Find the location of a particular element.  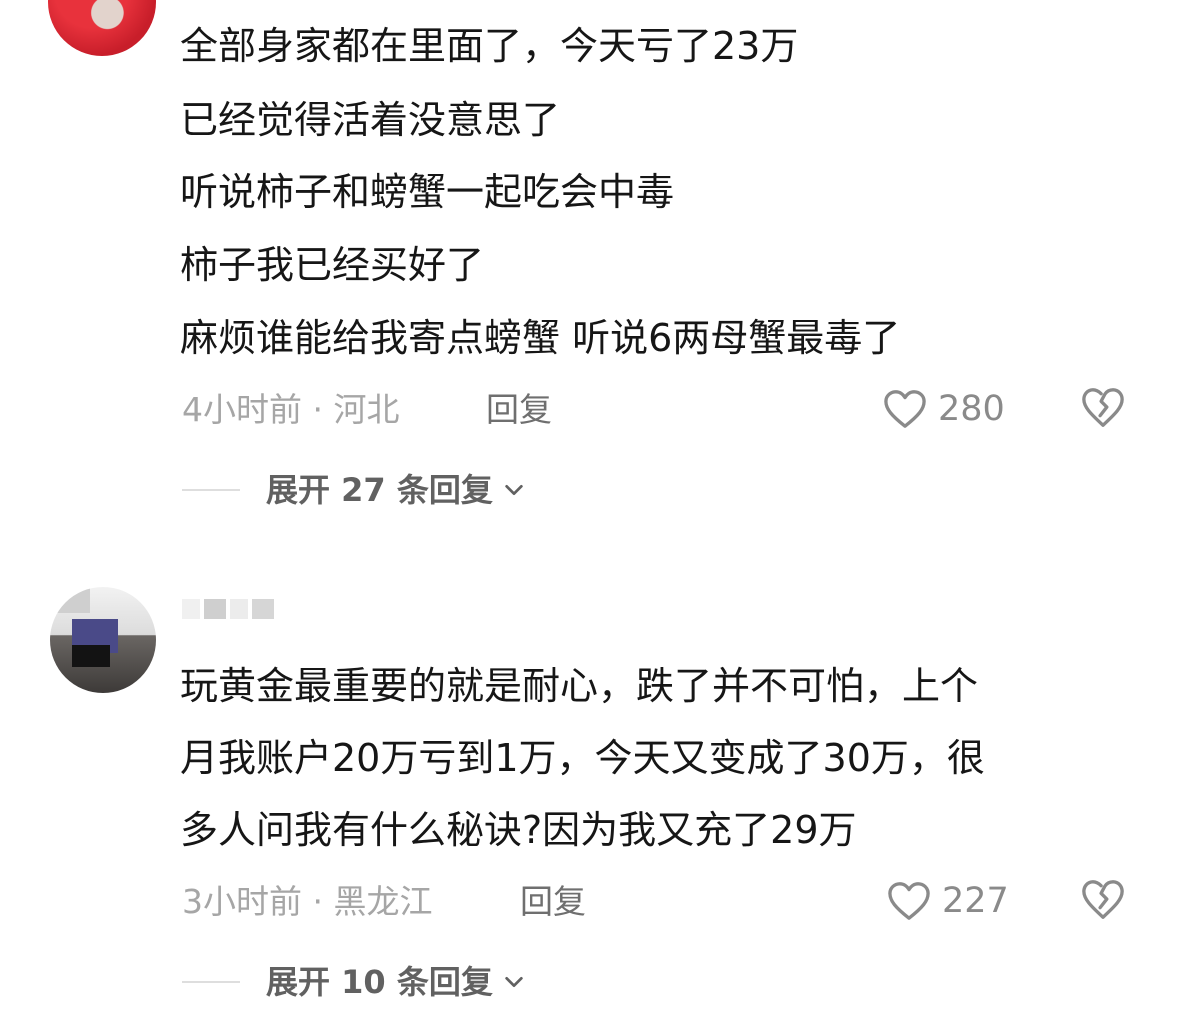

comment-time-location: 3小时前 · 黑龙江 is located at coordinates (307, 901).